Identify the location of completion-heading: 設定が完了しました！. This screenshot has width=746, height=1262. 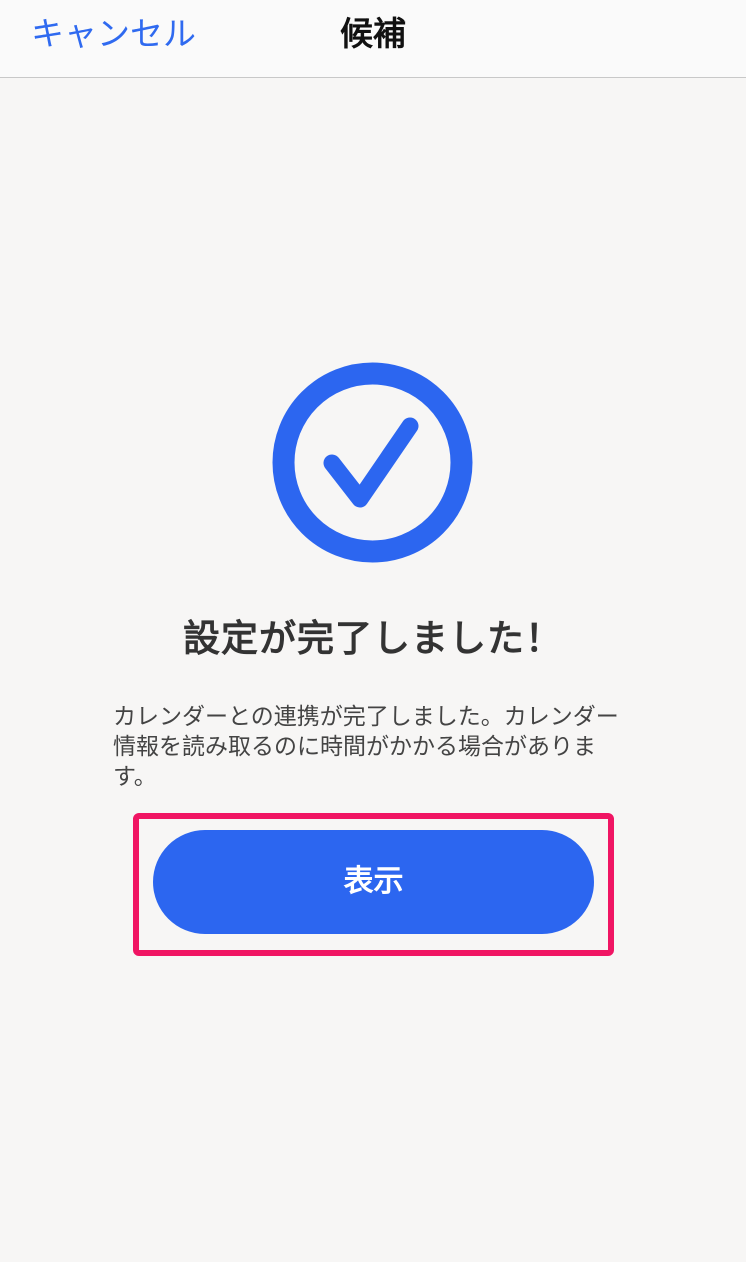
(373, 638).